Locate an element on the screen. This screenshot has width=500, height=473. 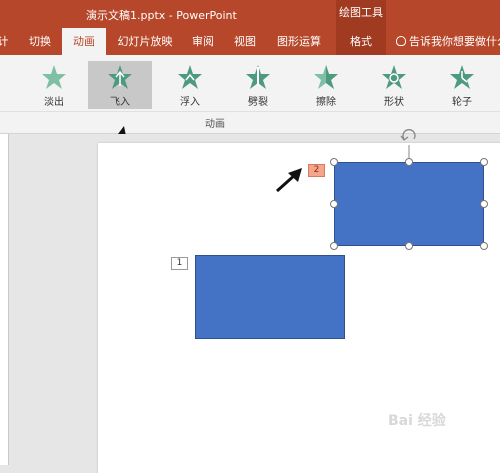
resize-handle-sw is located at coordinates (334, 246).